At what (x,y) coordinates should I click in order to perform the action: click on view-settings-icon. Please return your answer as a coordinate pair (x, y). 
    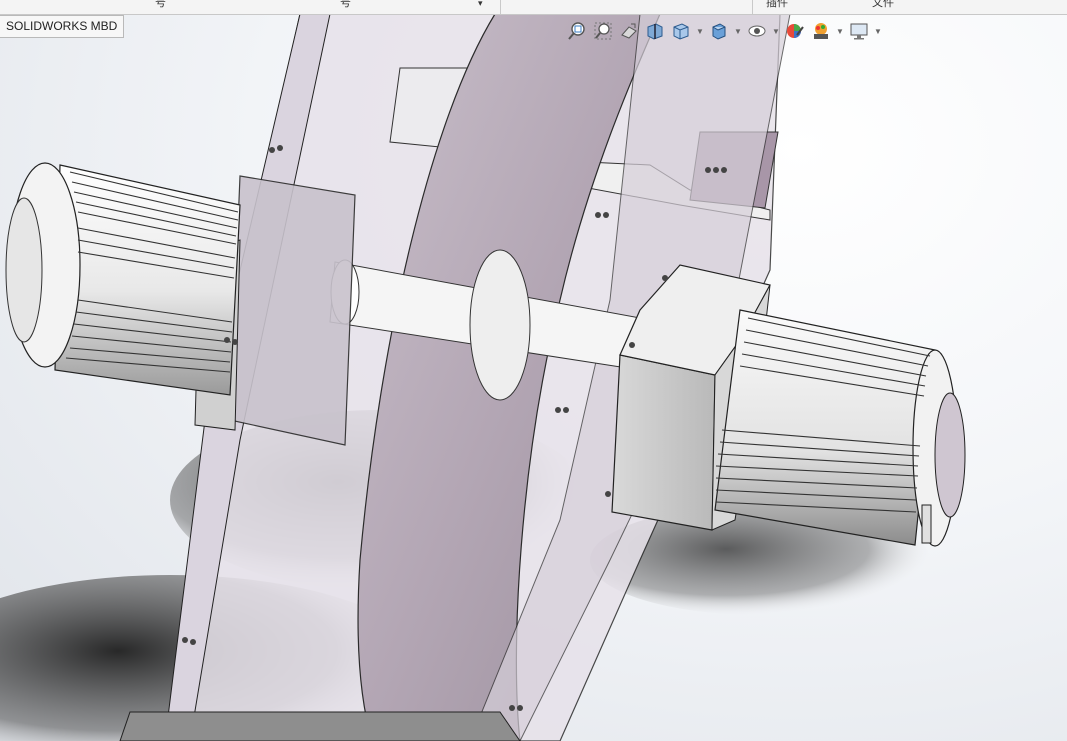
    Looking at the image, I should click on (859, 31).